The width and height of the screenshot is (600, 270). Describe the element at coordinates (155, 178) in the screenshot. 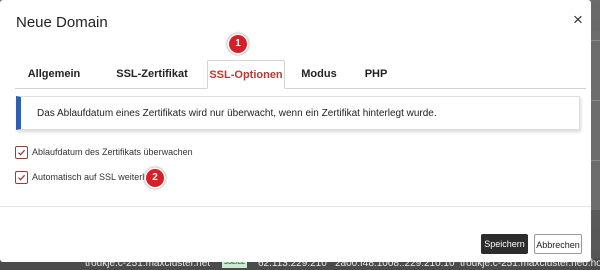

I see `annotation-marker-2: 2` at that location.